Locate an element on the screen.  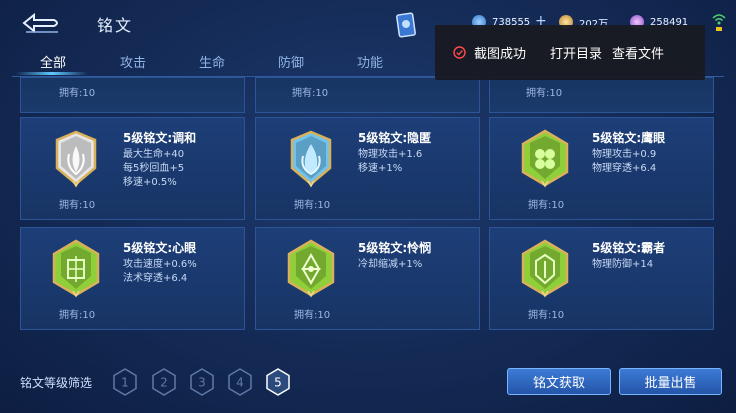
rune-stats: 冷却缩减+1% is located at coordinates (390, 265).